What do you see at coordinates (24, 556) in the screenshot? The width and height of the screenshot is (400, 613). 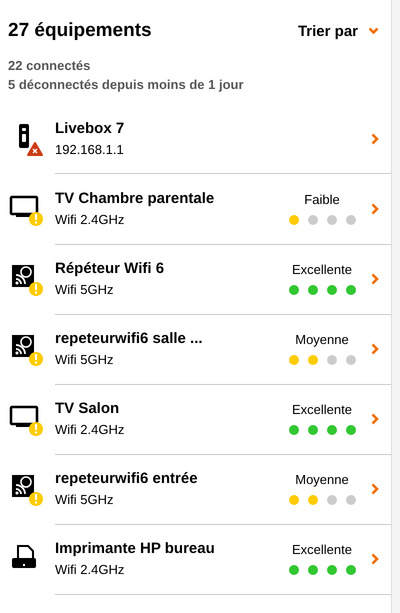 I see `printer-icon` at bounding box center [24, 556].